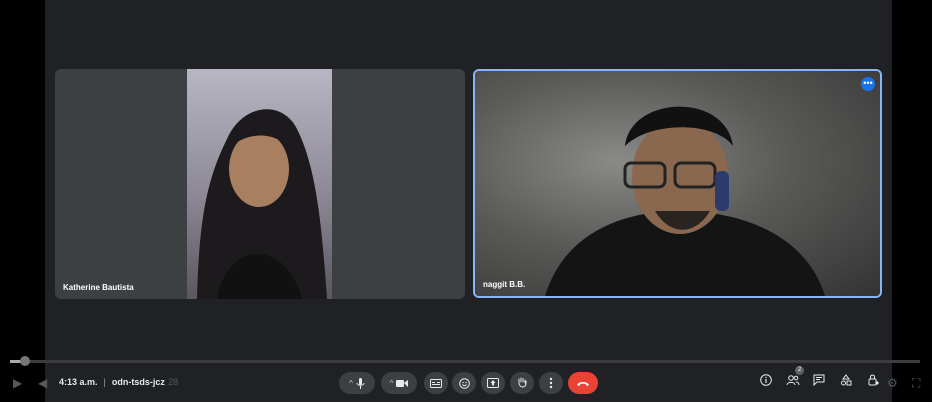 This screenshot has height=402, width=932. Describe the element at coordinates (360, 383) in the screenshot. I see `microphone-icon` at that location.